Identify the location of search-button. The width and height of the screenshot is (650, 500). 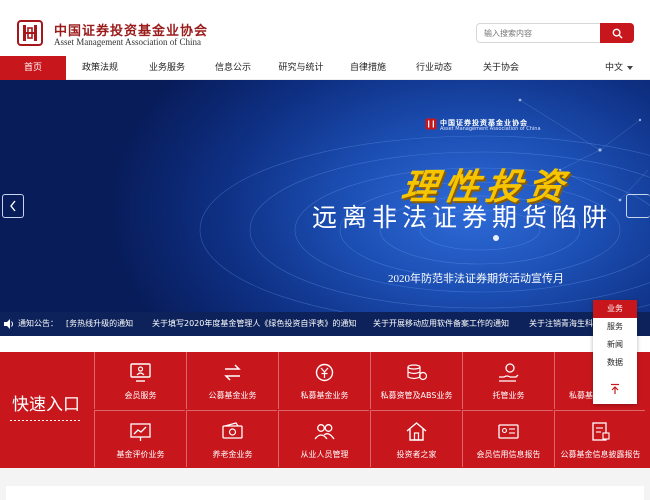
(617, 33).